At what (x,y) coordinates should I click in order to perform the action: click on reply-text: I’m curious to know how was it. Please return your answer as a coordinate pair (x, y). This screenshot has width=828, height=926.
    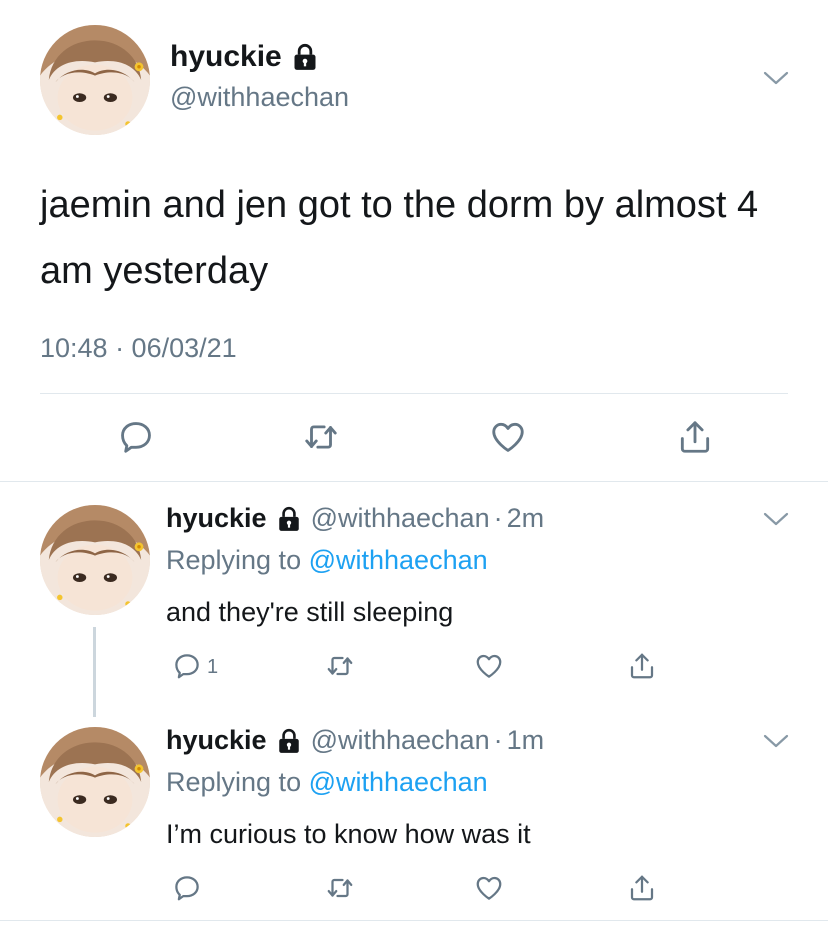
    Looking at the image, I should click on (348, 834).